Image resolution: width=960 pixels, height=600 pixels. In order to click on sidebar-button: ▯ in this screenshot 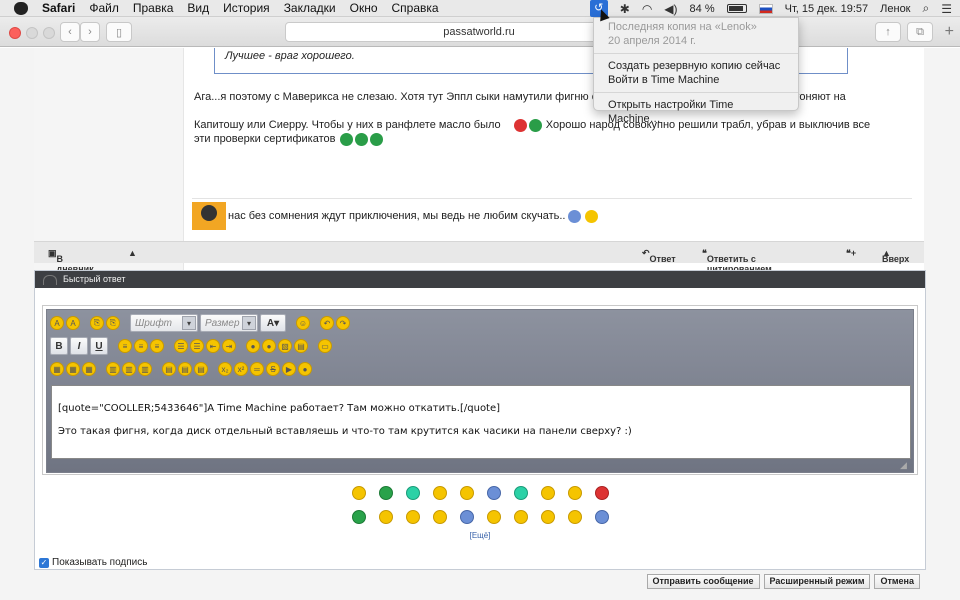, I will do `click(119, 32)`.